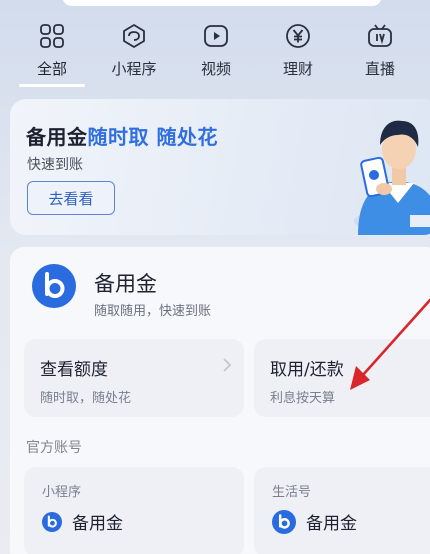  I want to click on view-credit-limit-button: 查看额度 随时取，随处花, so click(134, 378).